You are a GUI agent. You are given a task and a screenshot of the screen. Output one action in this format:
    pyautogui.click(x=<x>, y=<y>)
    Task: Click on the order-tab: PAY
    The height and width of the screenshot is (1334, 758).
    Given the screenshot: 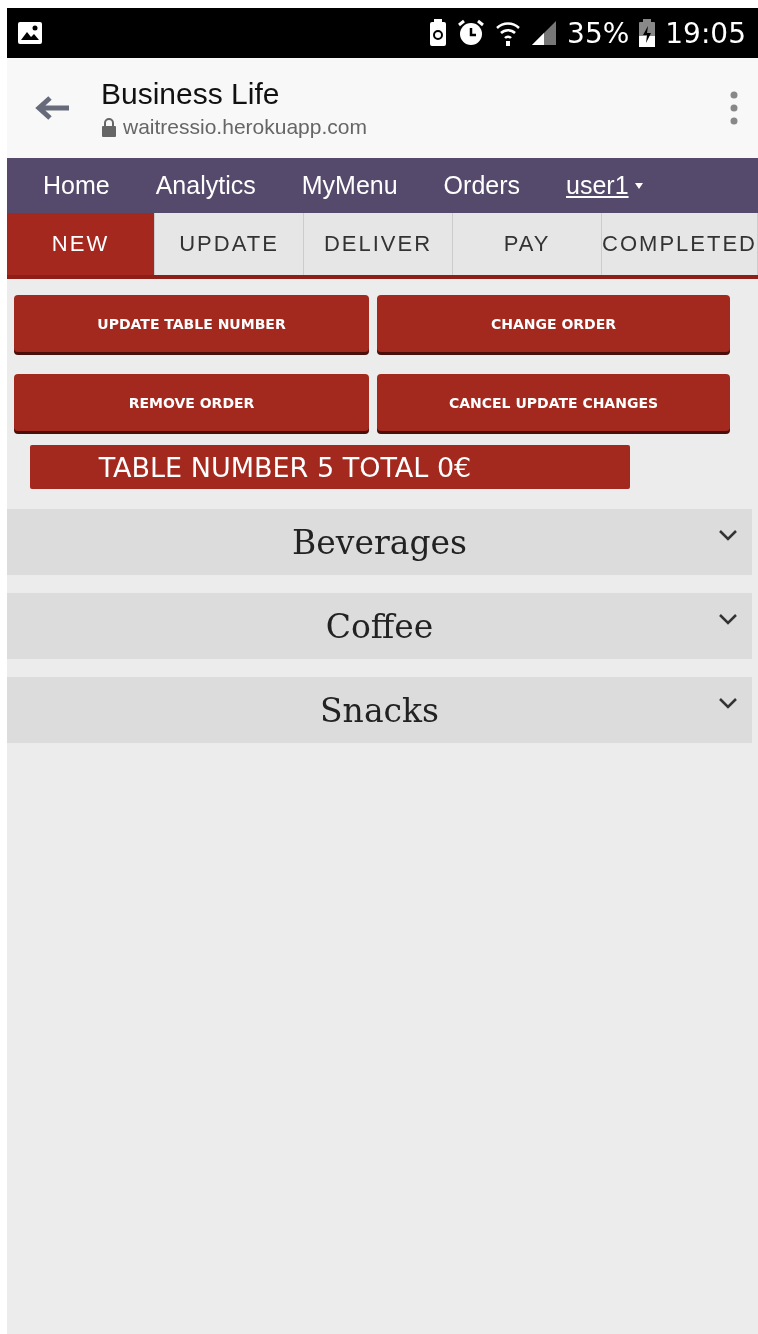 What is the action you would take?
    pyautogui.click(x=528, y=244)
    